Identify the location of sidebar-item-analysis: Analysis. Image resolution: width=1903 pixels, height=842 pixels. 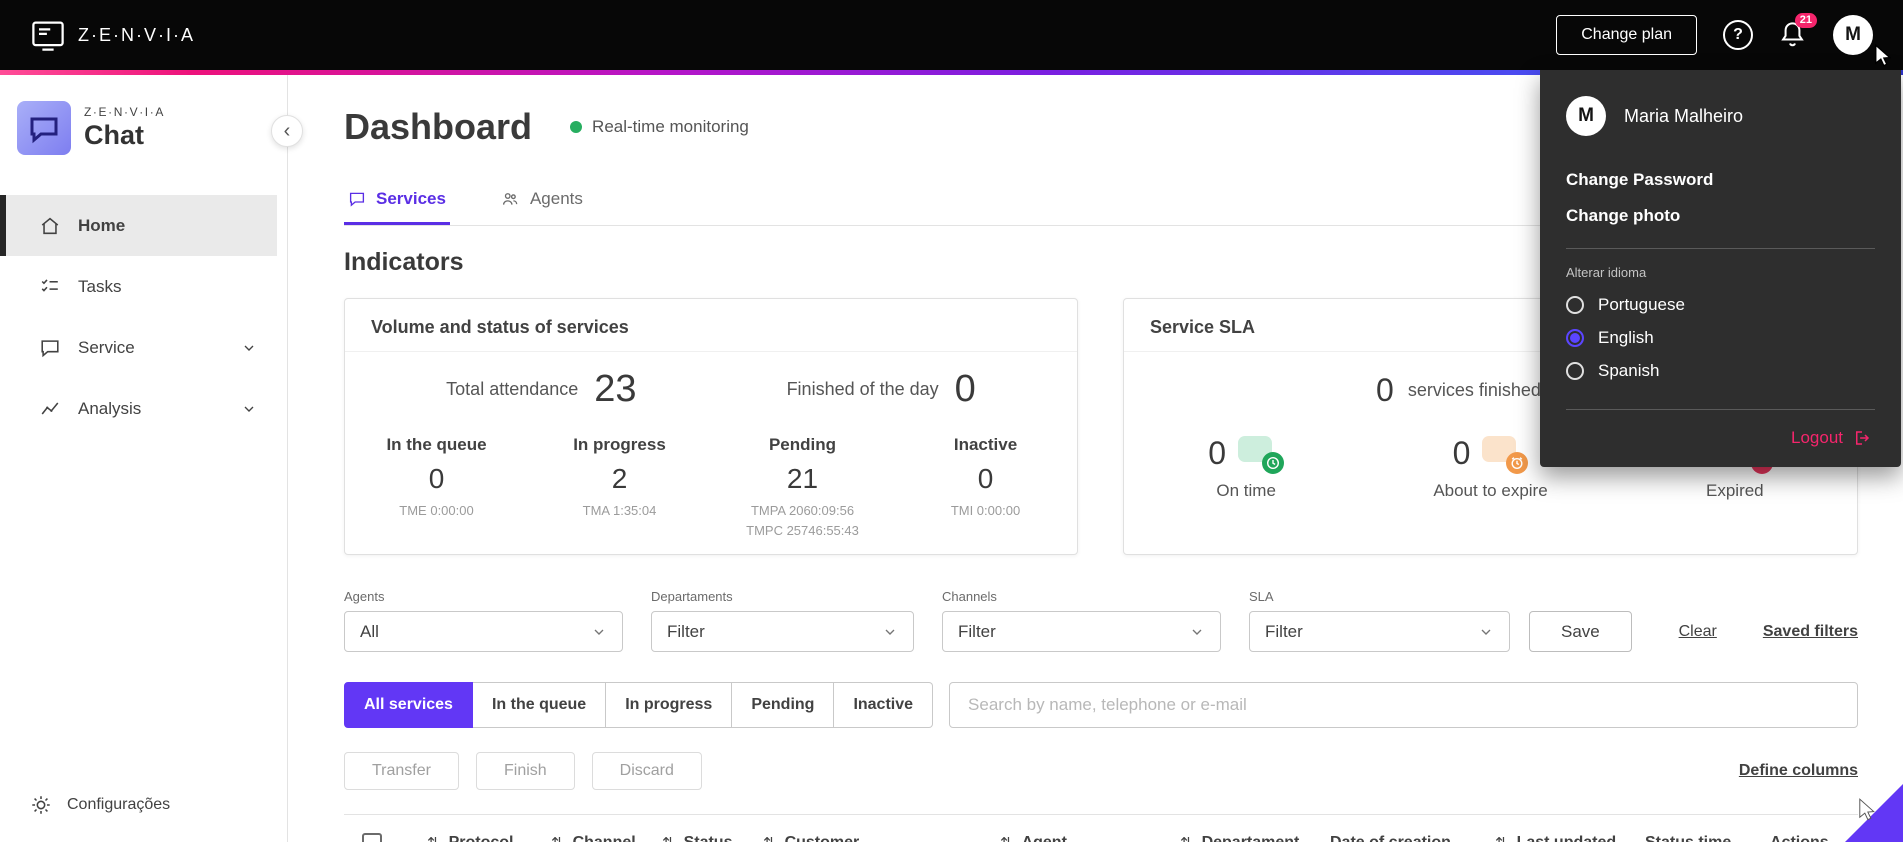
(143, 408).